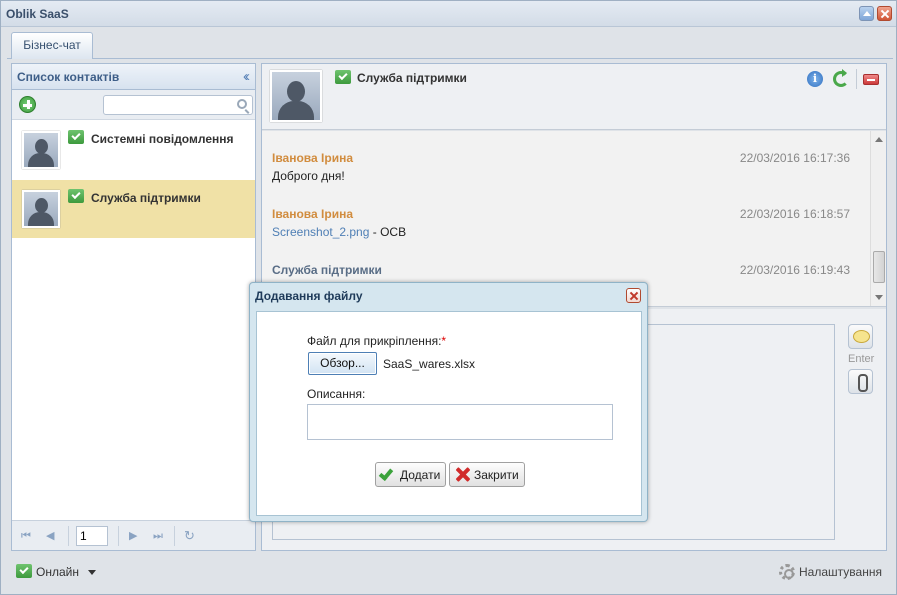 This screenshot has width=897, height=595. What do you see at coordinates (388, 232) in the screenshot?
I see `attachment-suffix: - ОСВ` at bounding box center [388, 232].